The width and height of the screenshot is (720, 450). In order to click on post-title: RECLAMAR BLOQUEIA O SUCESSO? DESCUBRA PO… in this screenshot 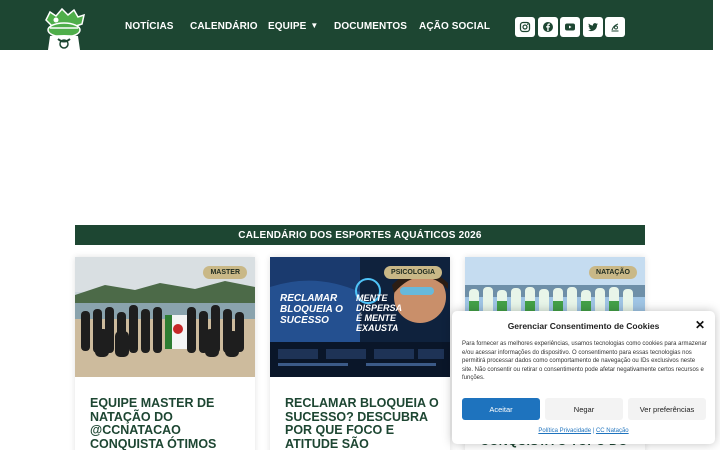, I will do `click(362, 423)`.